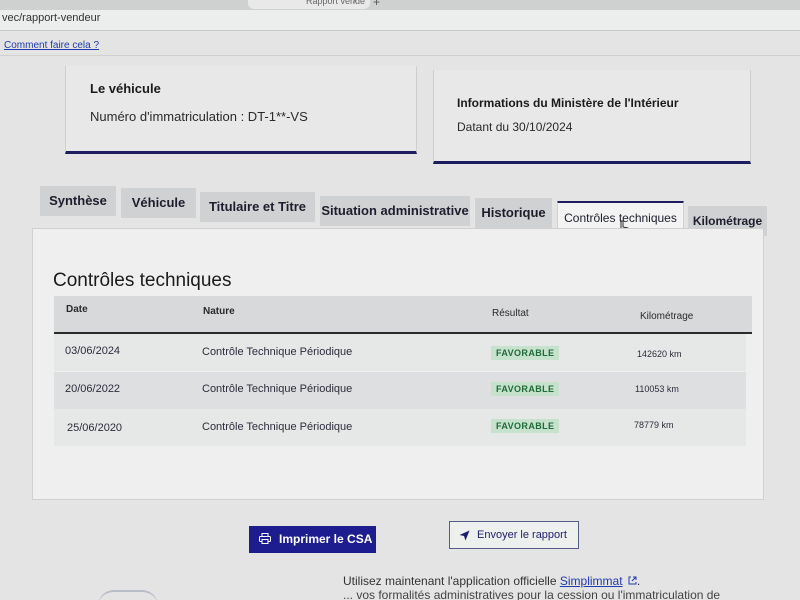  I want to click on url-text: vec/rapport-vendeur, so click(51, 18).